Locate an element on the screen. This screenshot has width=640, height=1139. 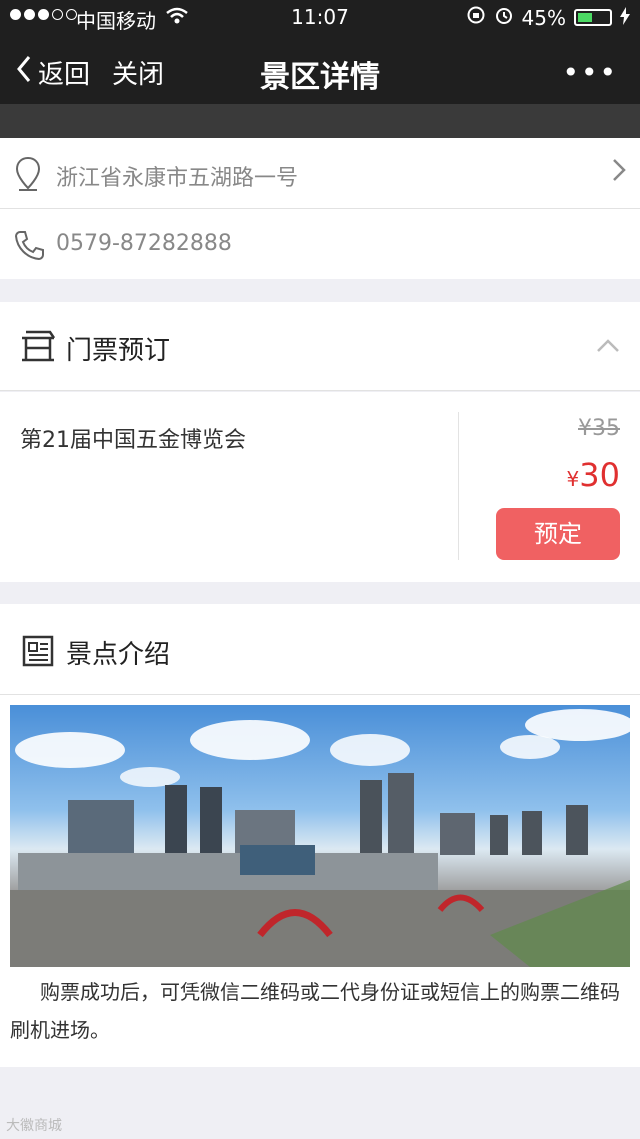
location-pin-icon is located at coordinates (28, 176).